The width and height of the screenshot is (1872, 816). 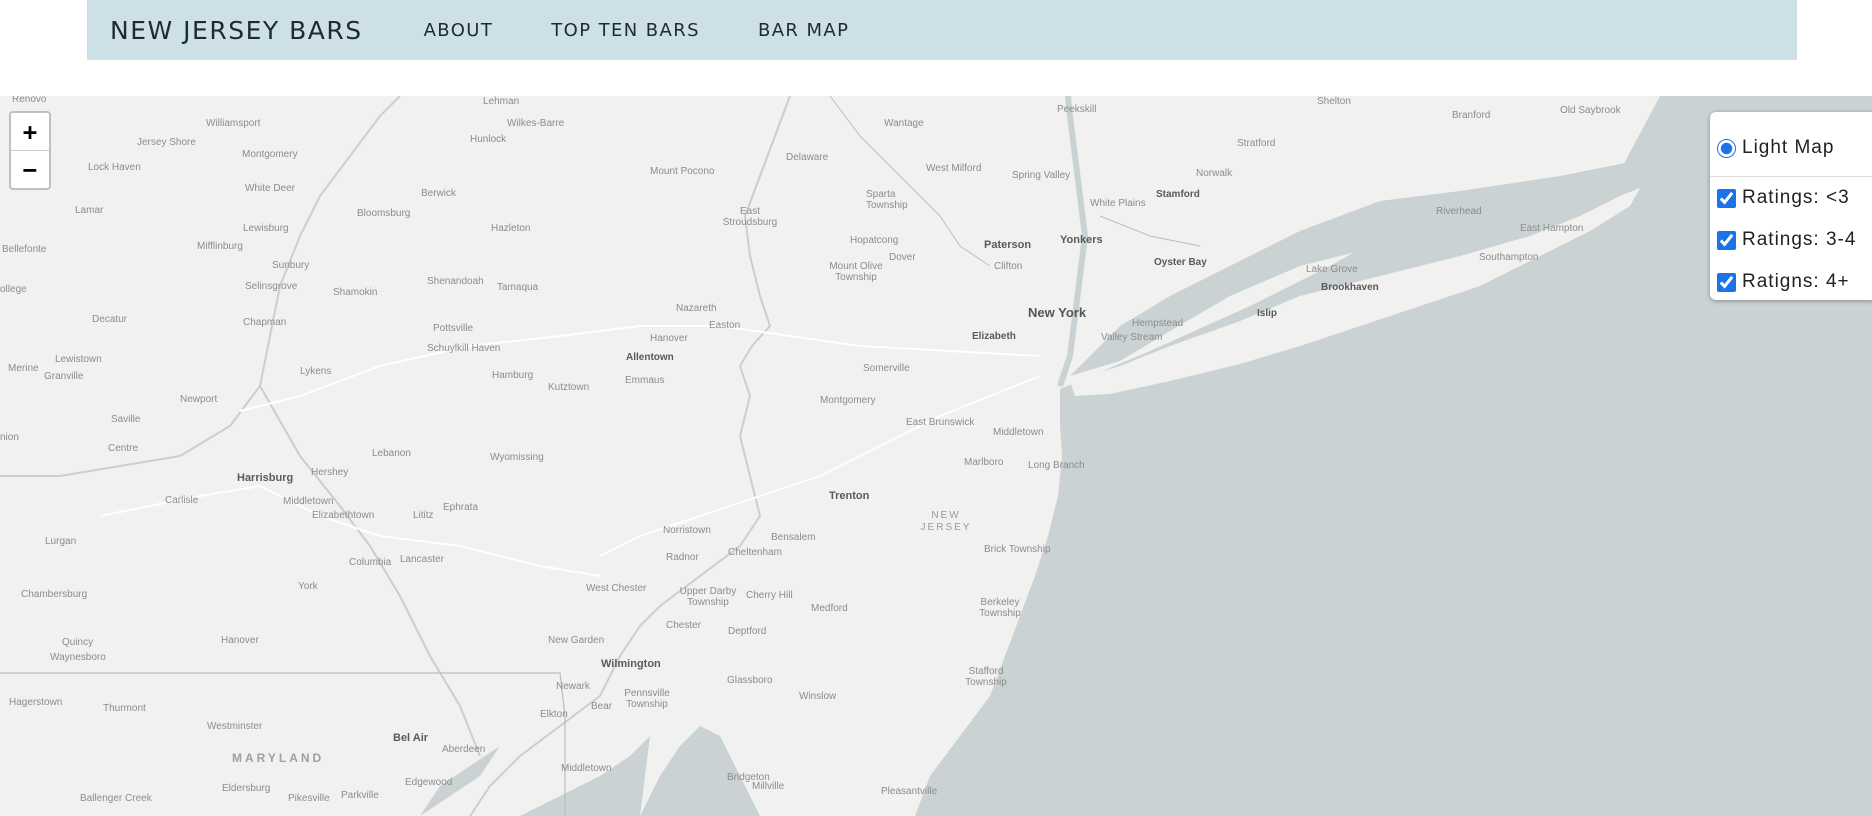 What do you see at coordinates (54, 594) in the screenshot?
I see `map-label: Chambersburg` at bounding box center [54, 594].